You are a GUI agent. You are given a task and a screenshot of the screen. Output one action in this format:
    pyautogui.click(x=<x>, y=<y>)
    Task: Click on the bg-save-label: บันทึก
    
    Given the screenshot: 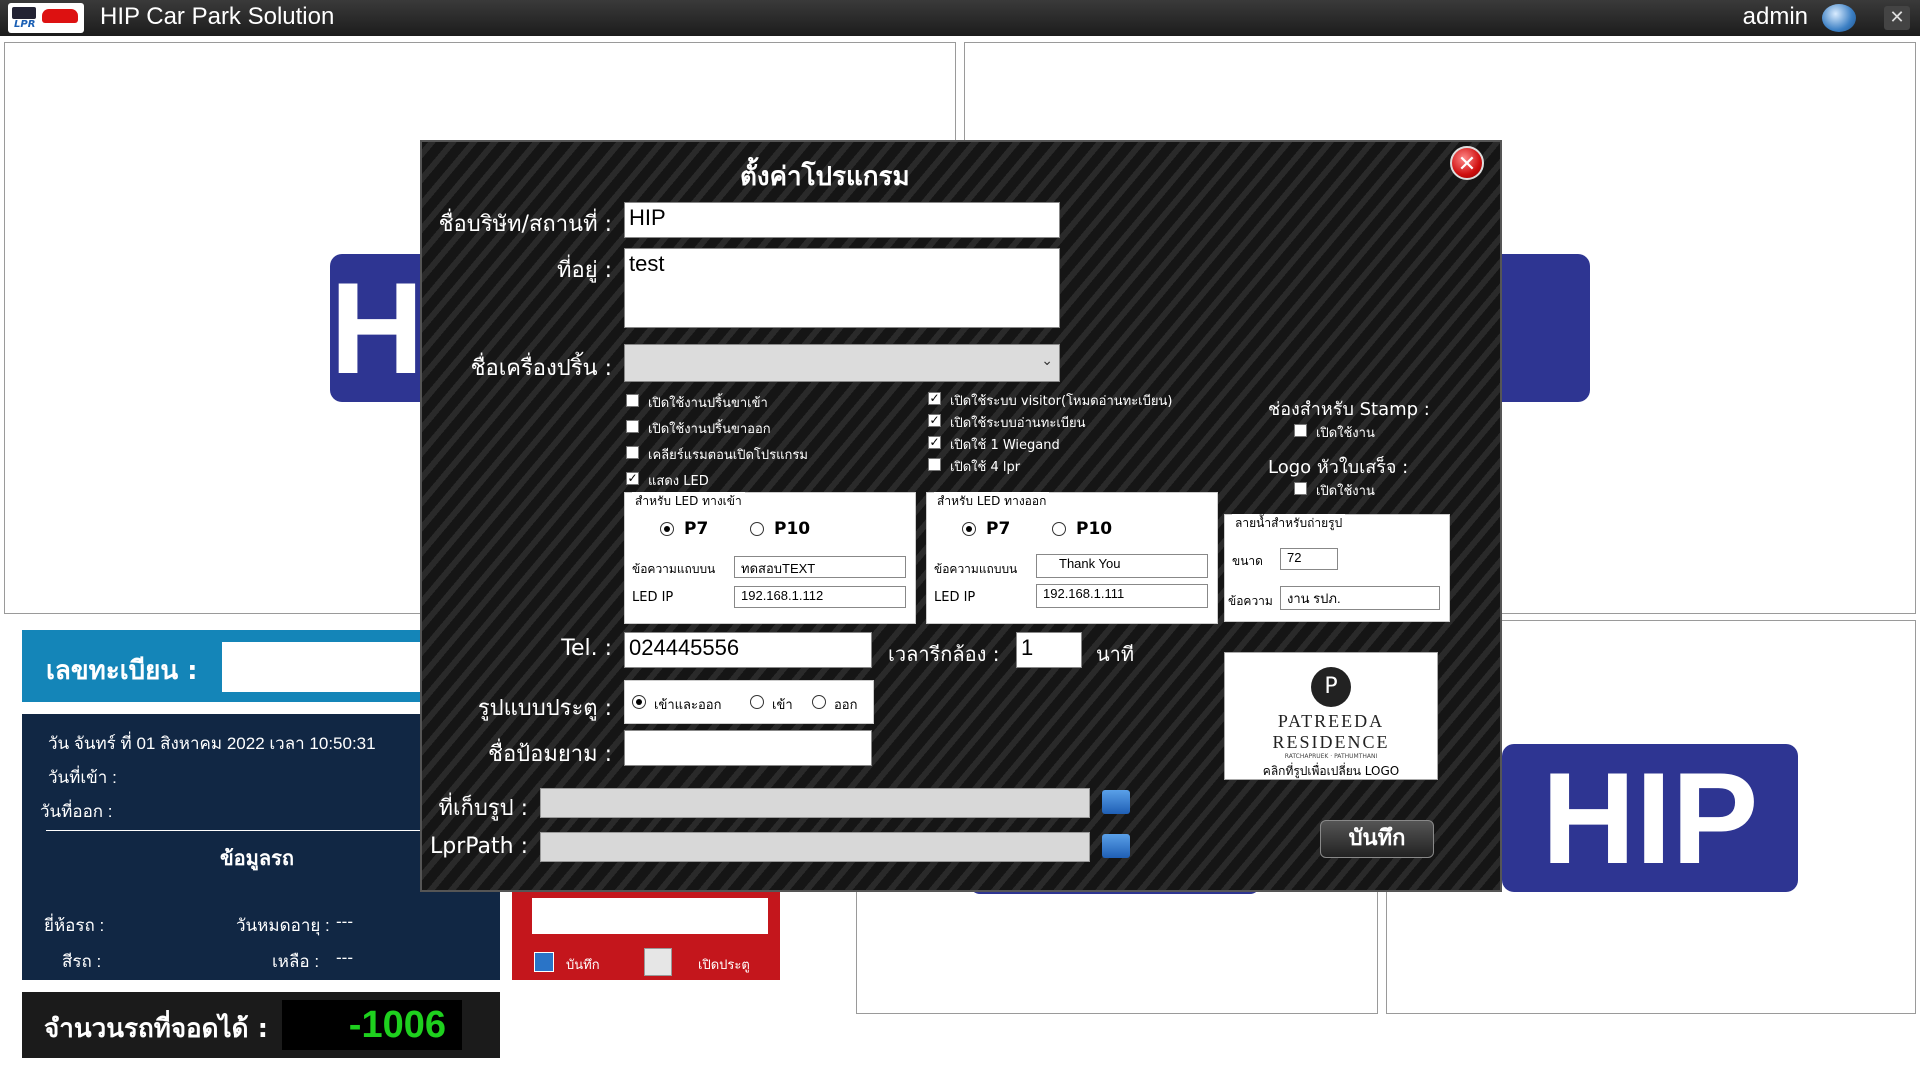 What is the action you would take?
    pyautogui.click(x=583, y=964)
    